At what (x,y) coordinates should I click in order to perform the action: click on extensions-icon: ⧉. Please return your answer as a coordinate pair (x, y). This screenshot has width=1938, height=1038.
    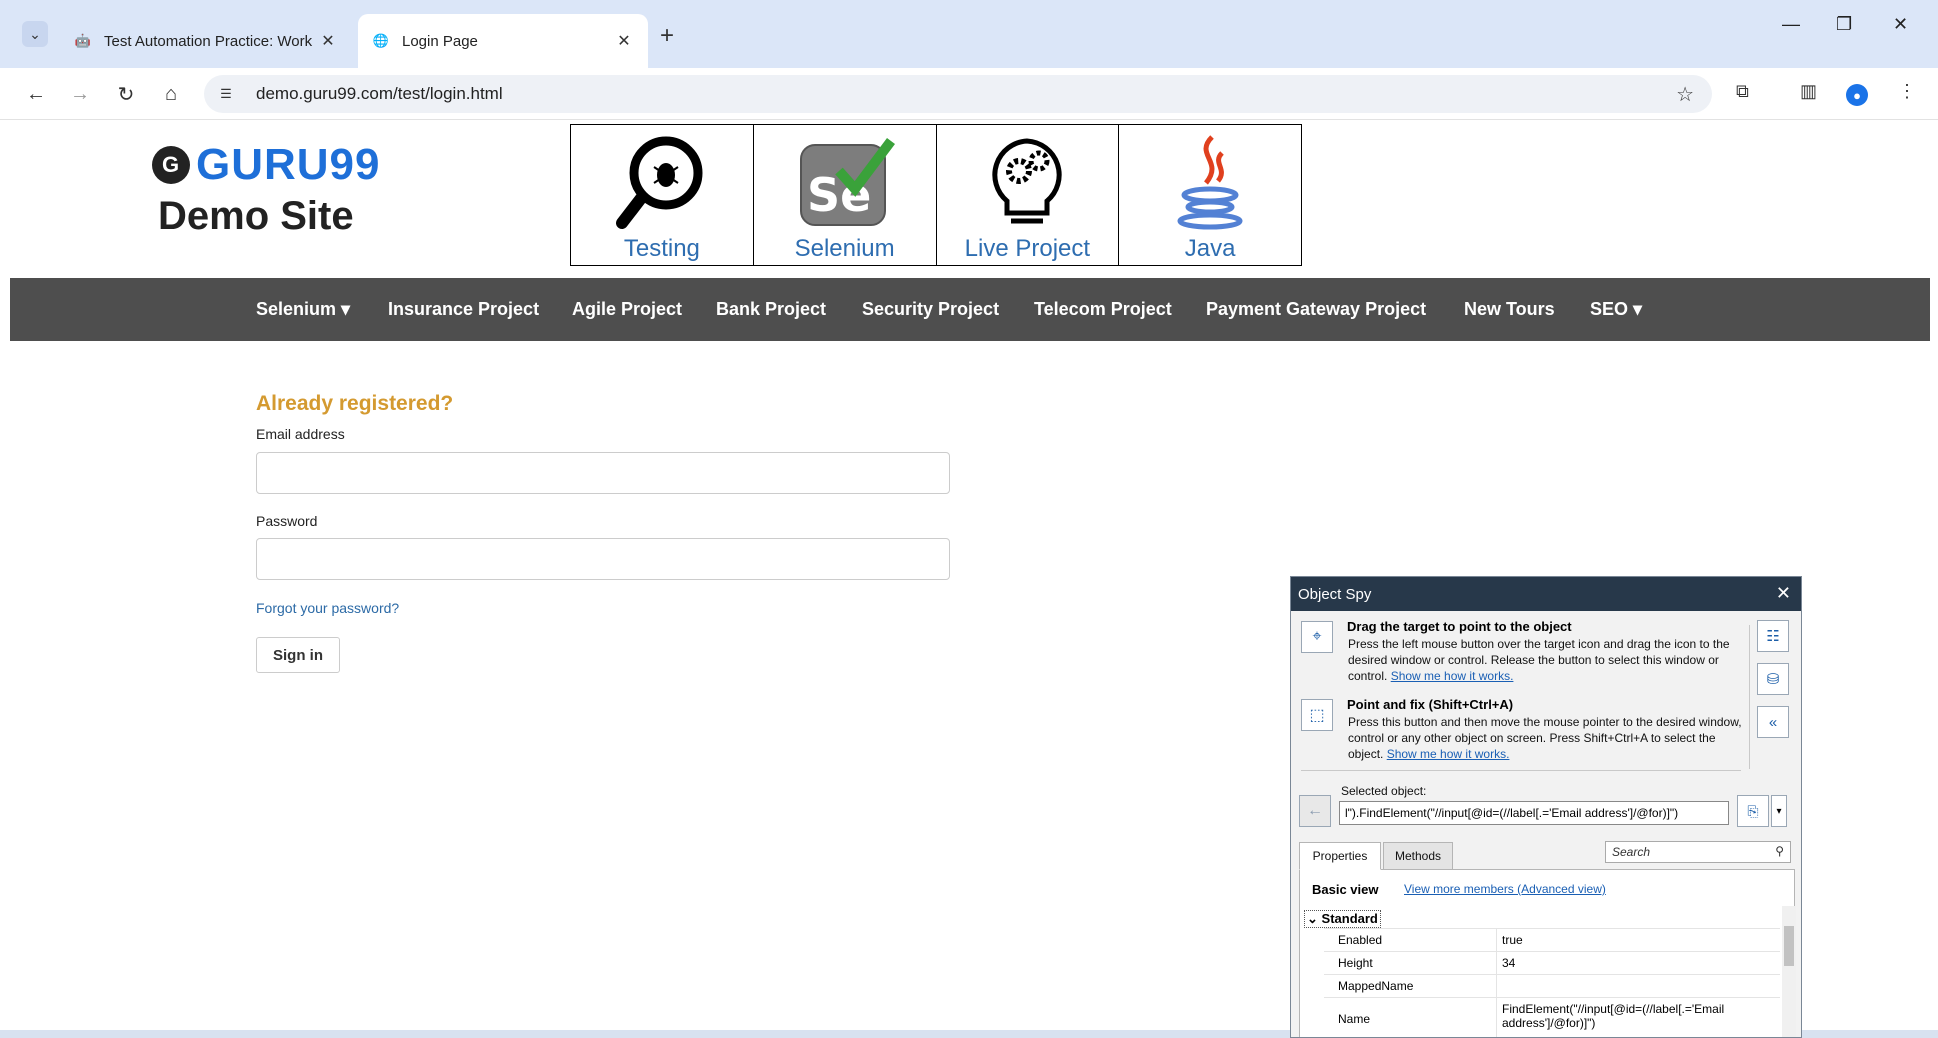
    Looking at the image, I should click on (1742, 91).